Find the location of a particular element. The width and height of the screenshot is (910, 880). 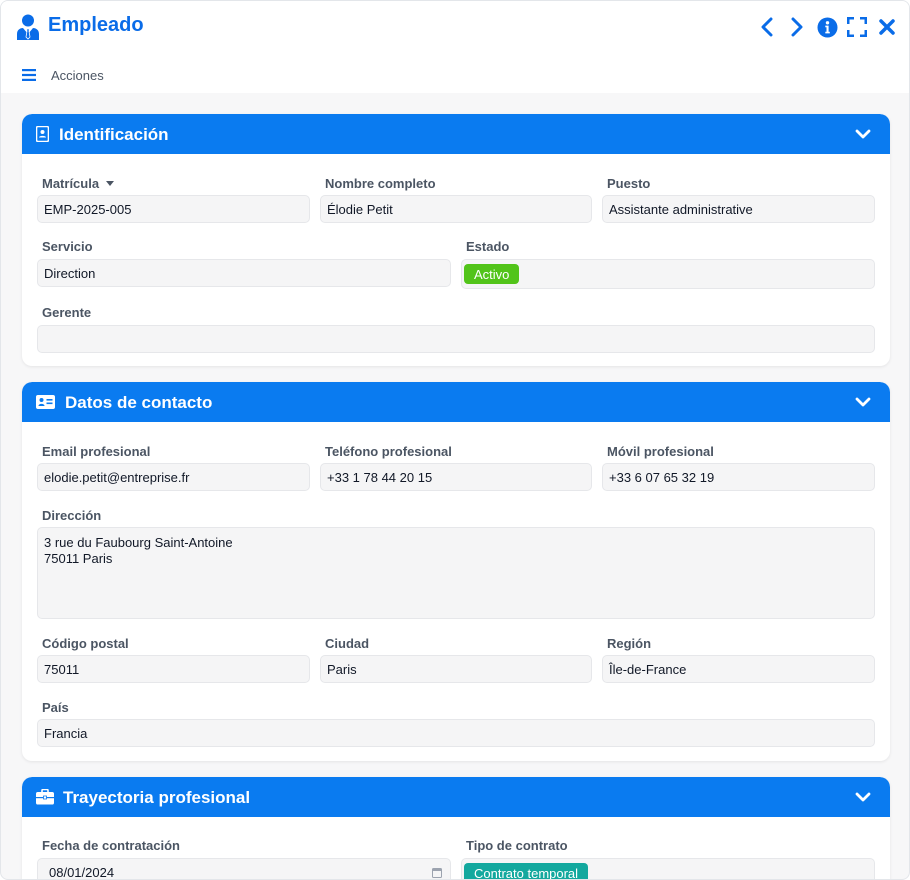

hamburger-icon is located at coordinates (29, 75).